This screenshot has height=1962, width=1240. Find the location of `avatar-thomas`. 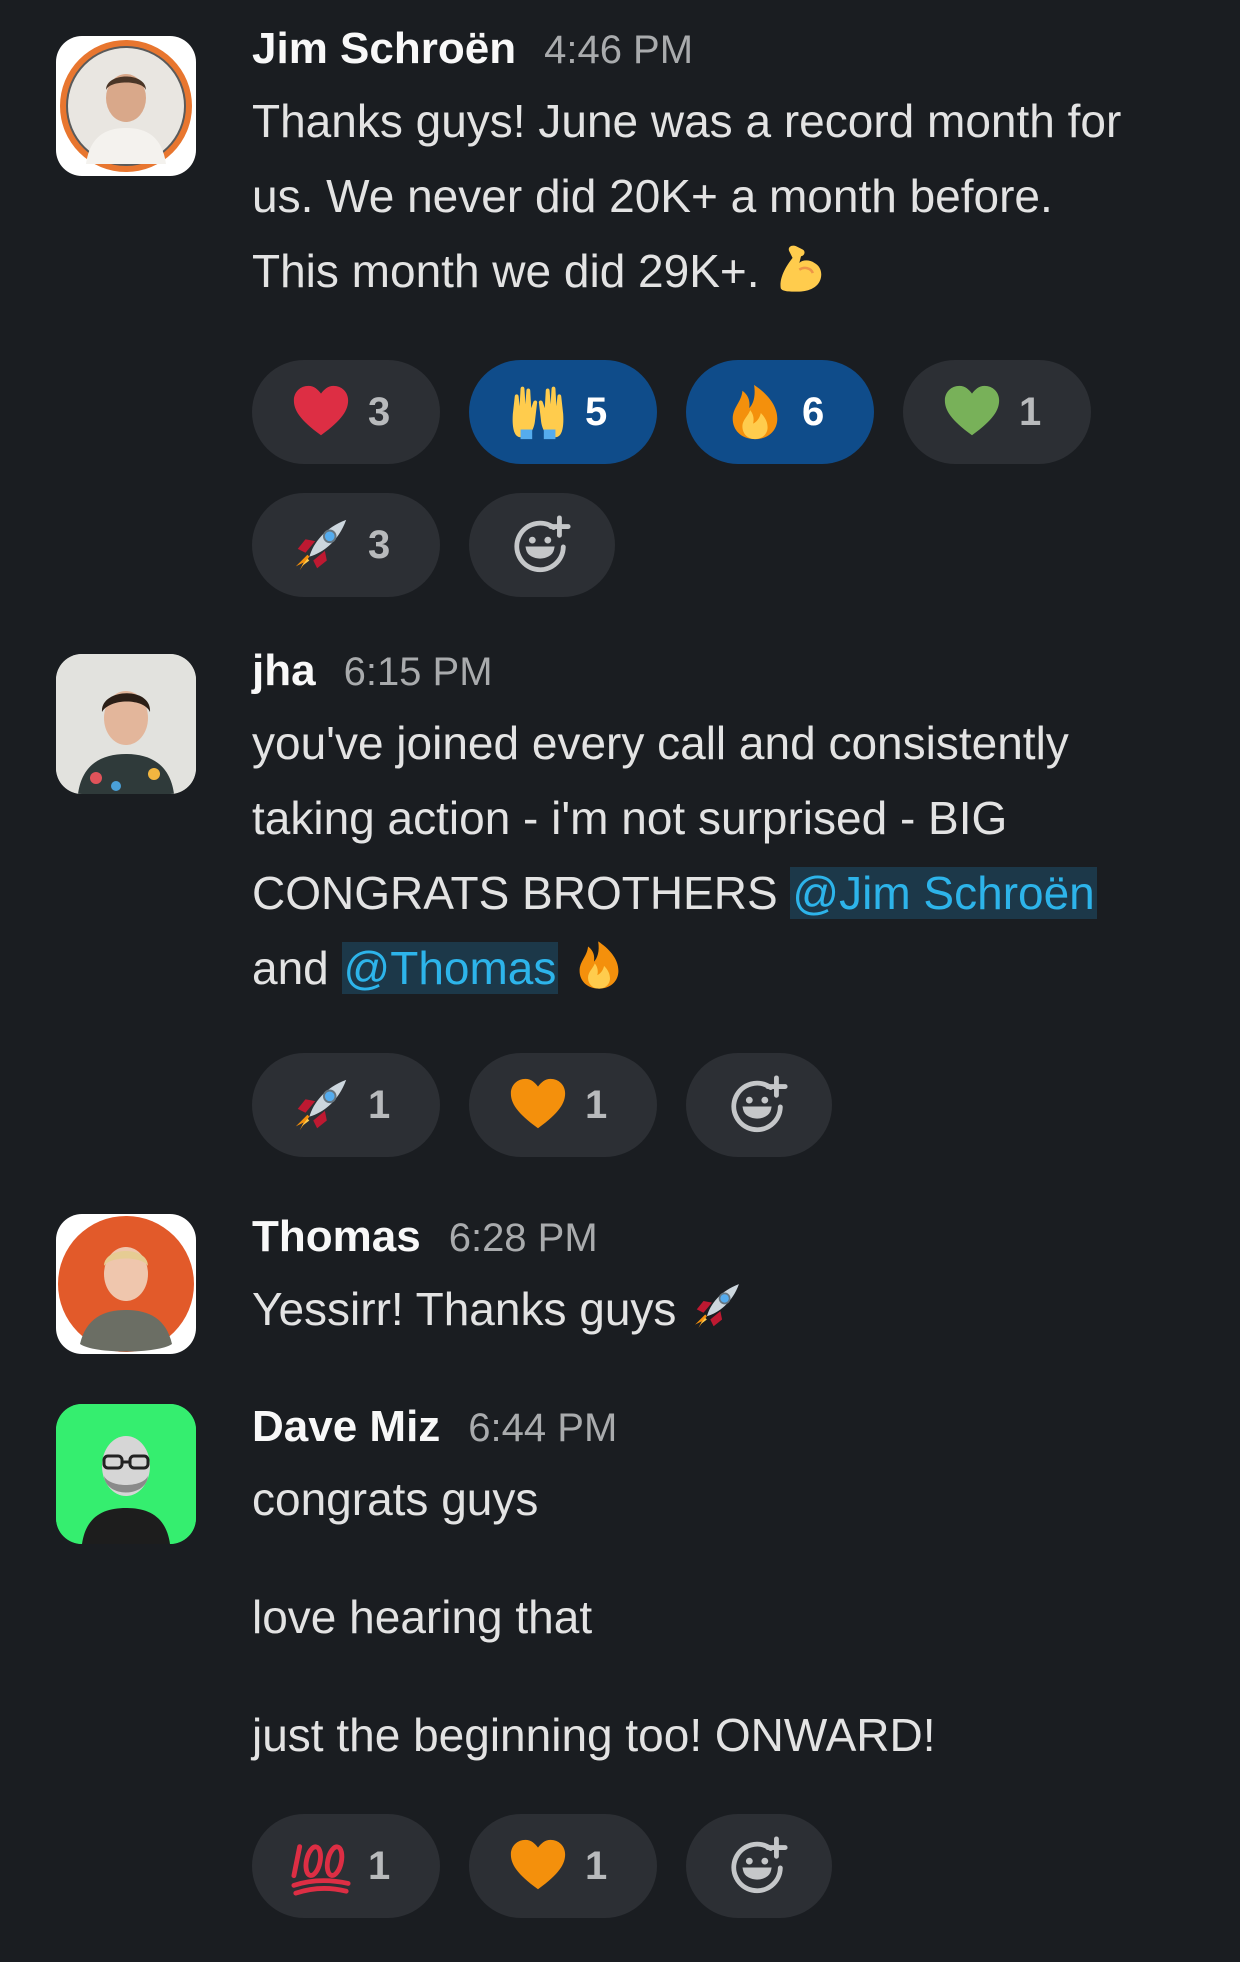

avatar-thomas is located at coordinates (126, 1284).